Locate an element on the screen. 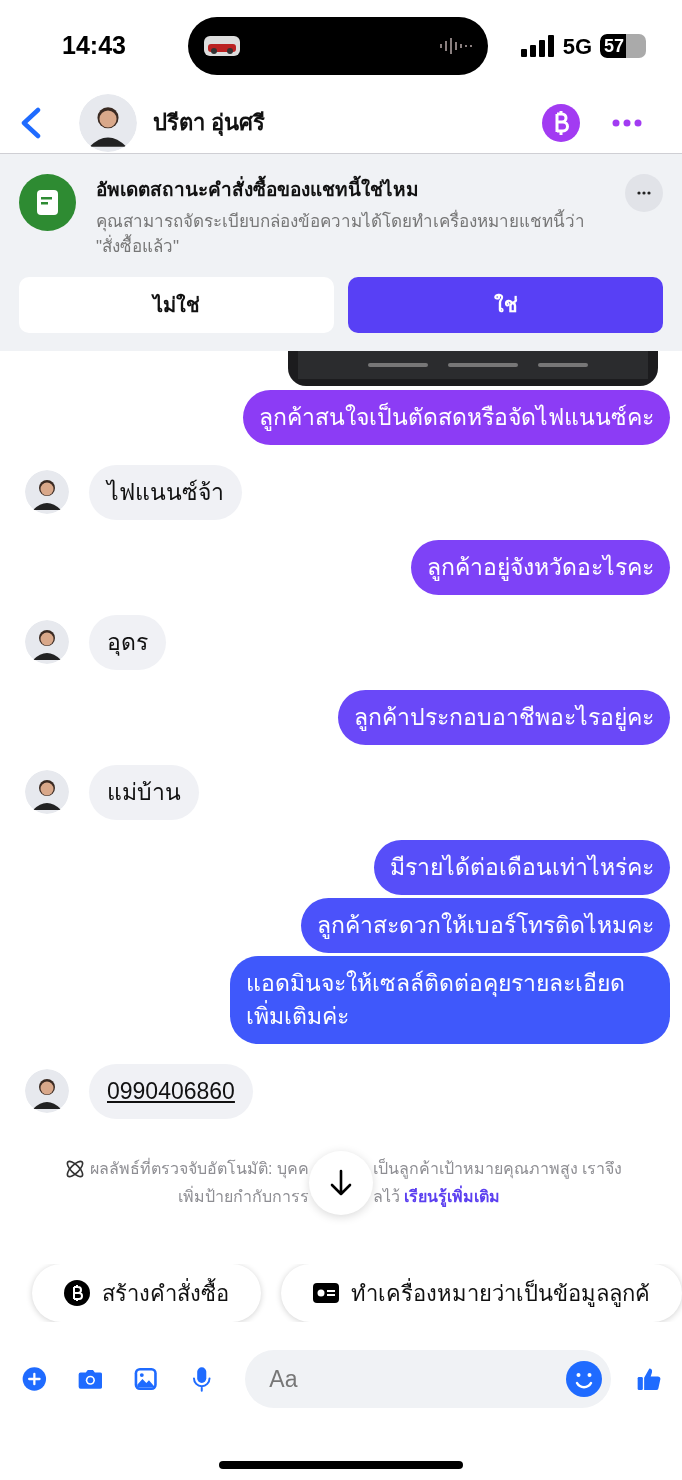 Image resolution: width=682 pixels, height=1480 pixels. learn-more-link: เรียนรู้เพิ่มเติม is located at coordinates (452, 1196).